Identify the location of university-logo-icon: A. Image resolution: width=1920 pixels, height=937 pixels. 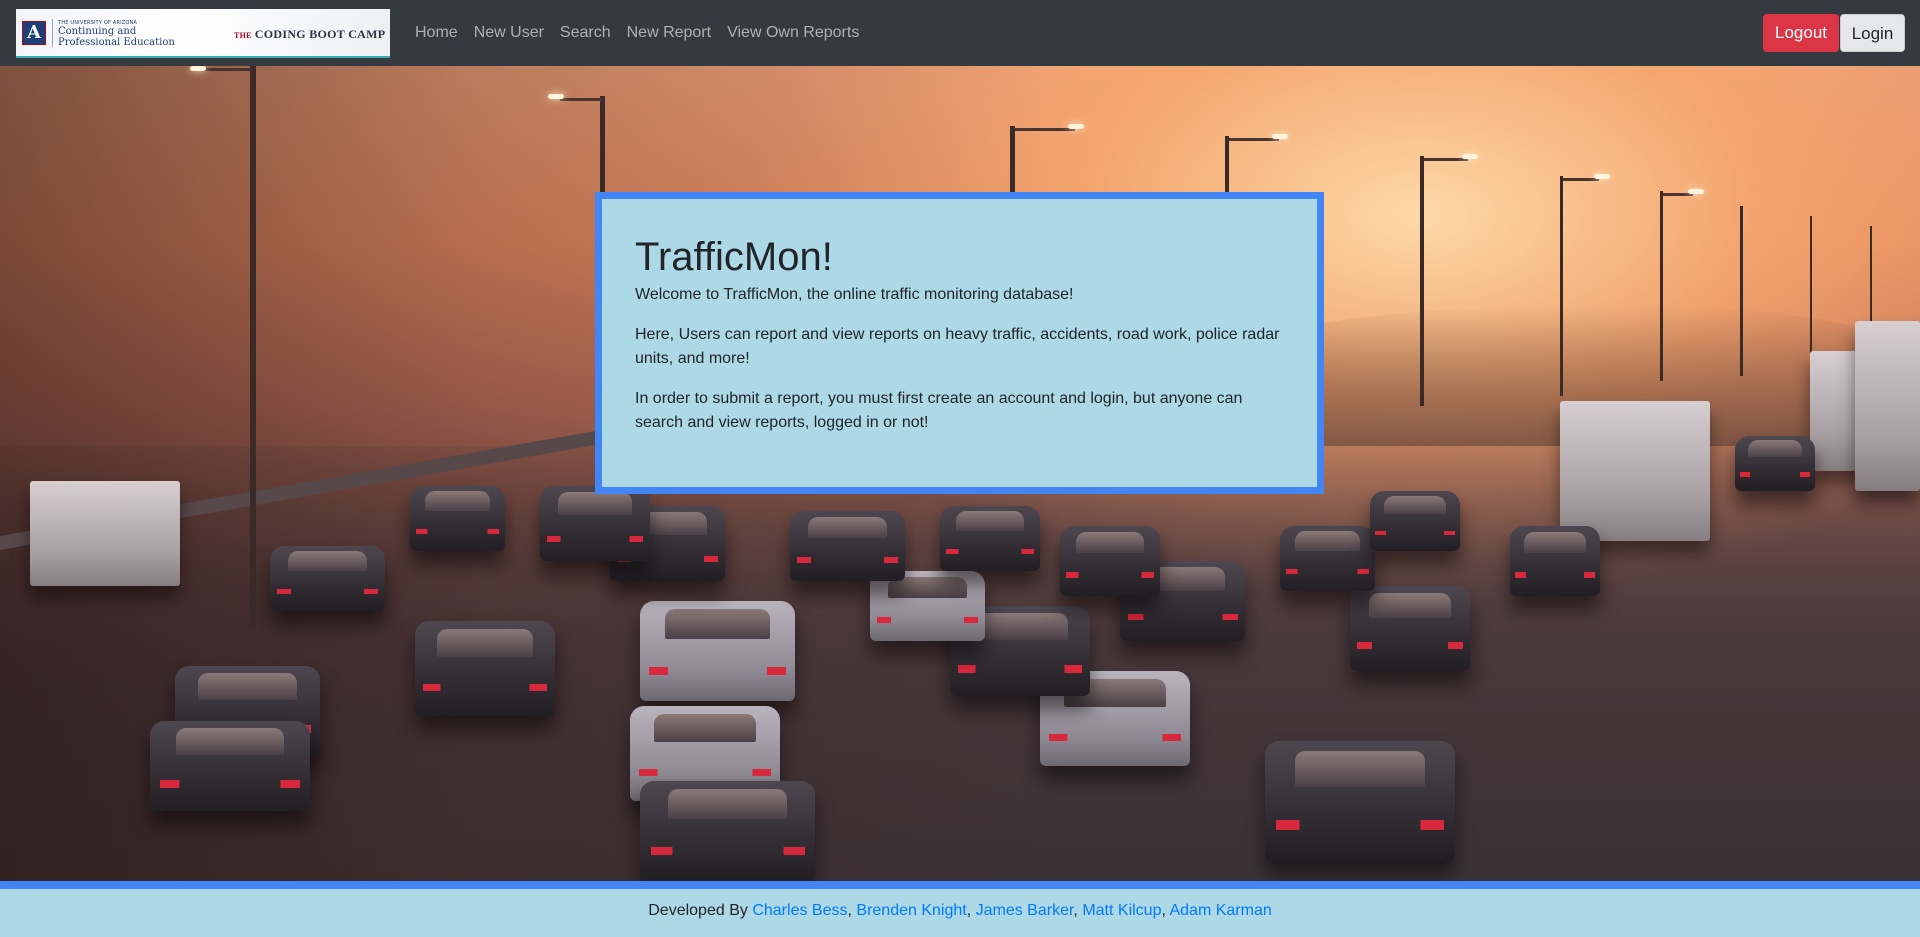
(34, 33).